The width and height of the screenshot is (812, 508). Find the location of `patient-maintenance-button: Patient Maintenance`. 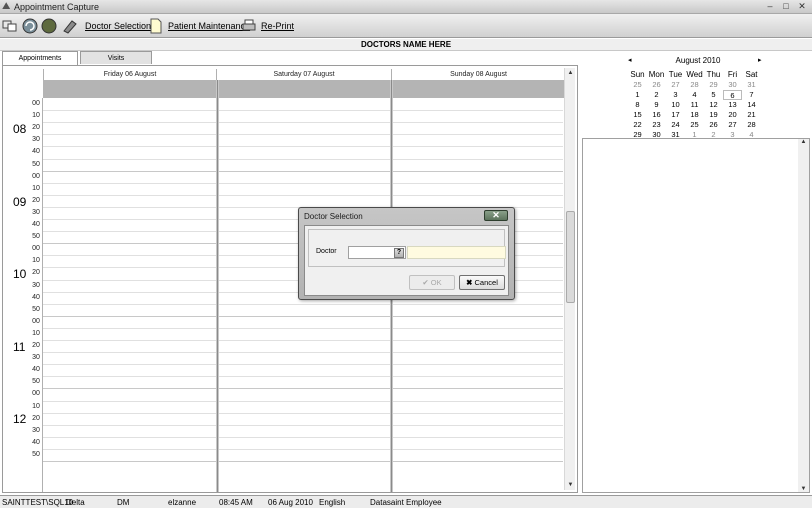

patient-maintenance-button: Patient Maintenance is located at coordinates (209, 26).